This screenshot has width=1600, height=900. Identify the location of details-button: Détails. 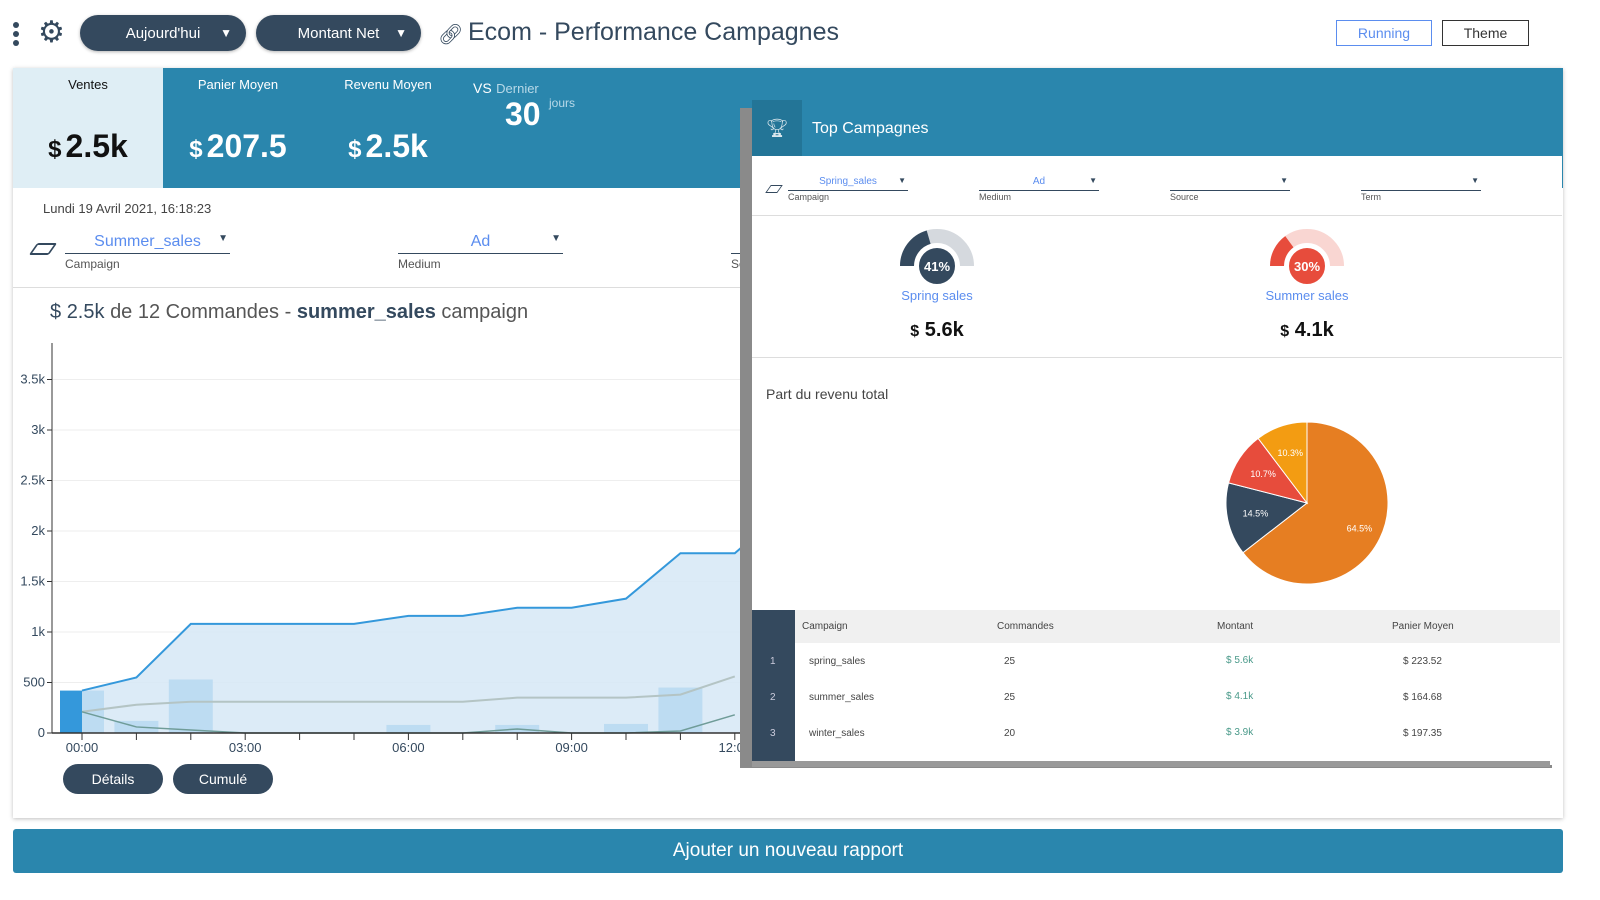
(113, 779).